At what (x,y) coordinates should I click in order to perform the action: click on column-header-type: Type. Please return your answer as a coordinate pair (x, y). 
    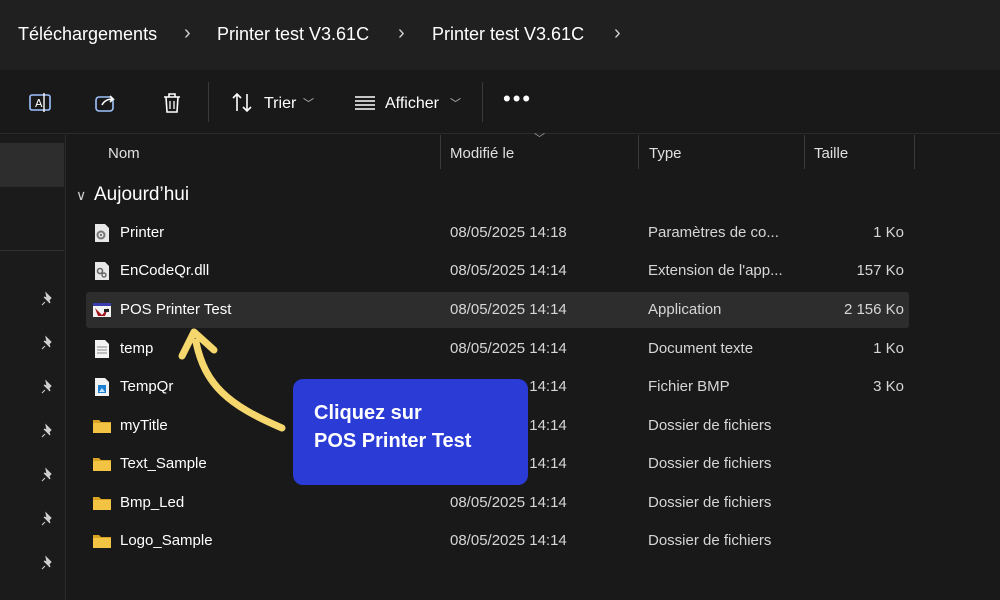
    Looking at the image, I should click on (665, 153).